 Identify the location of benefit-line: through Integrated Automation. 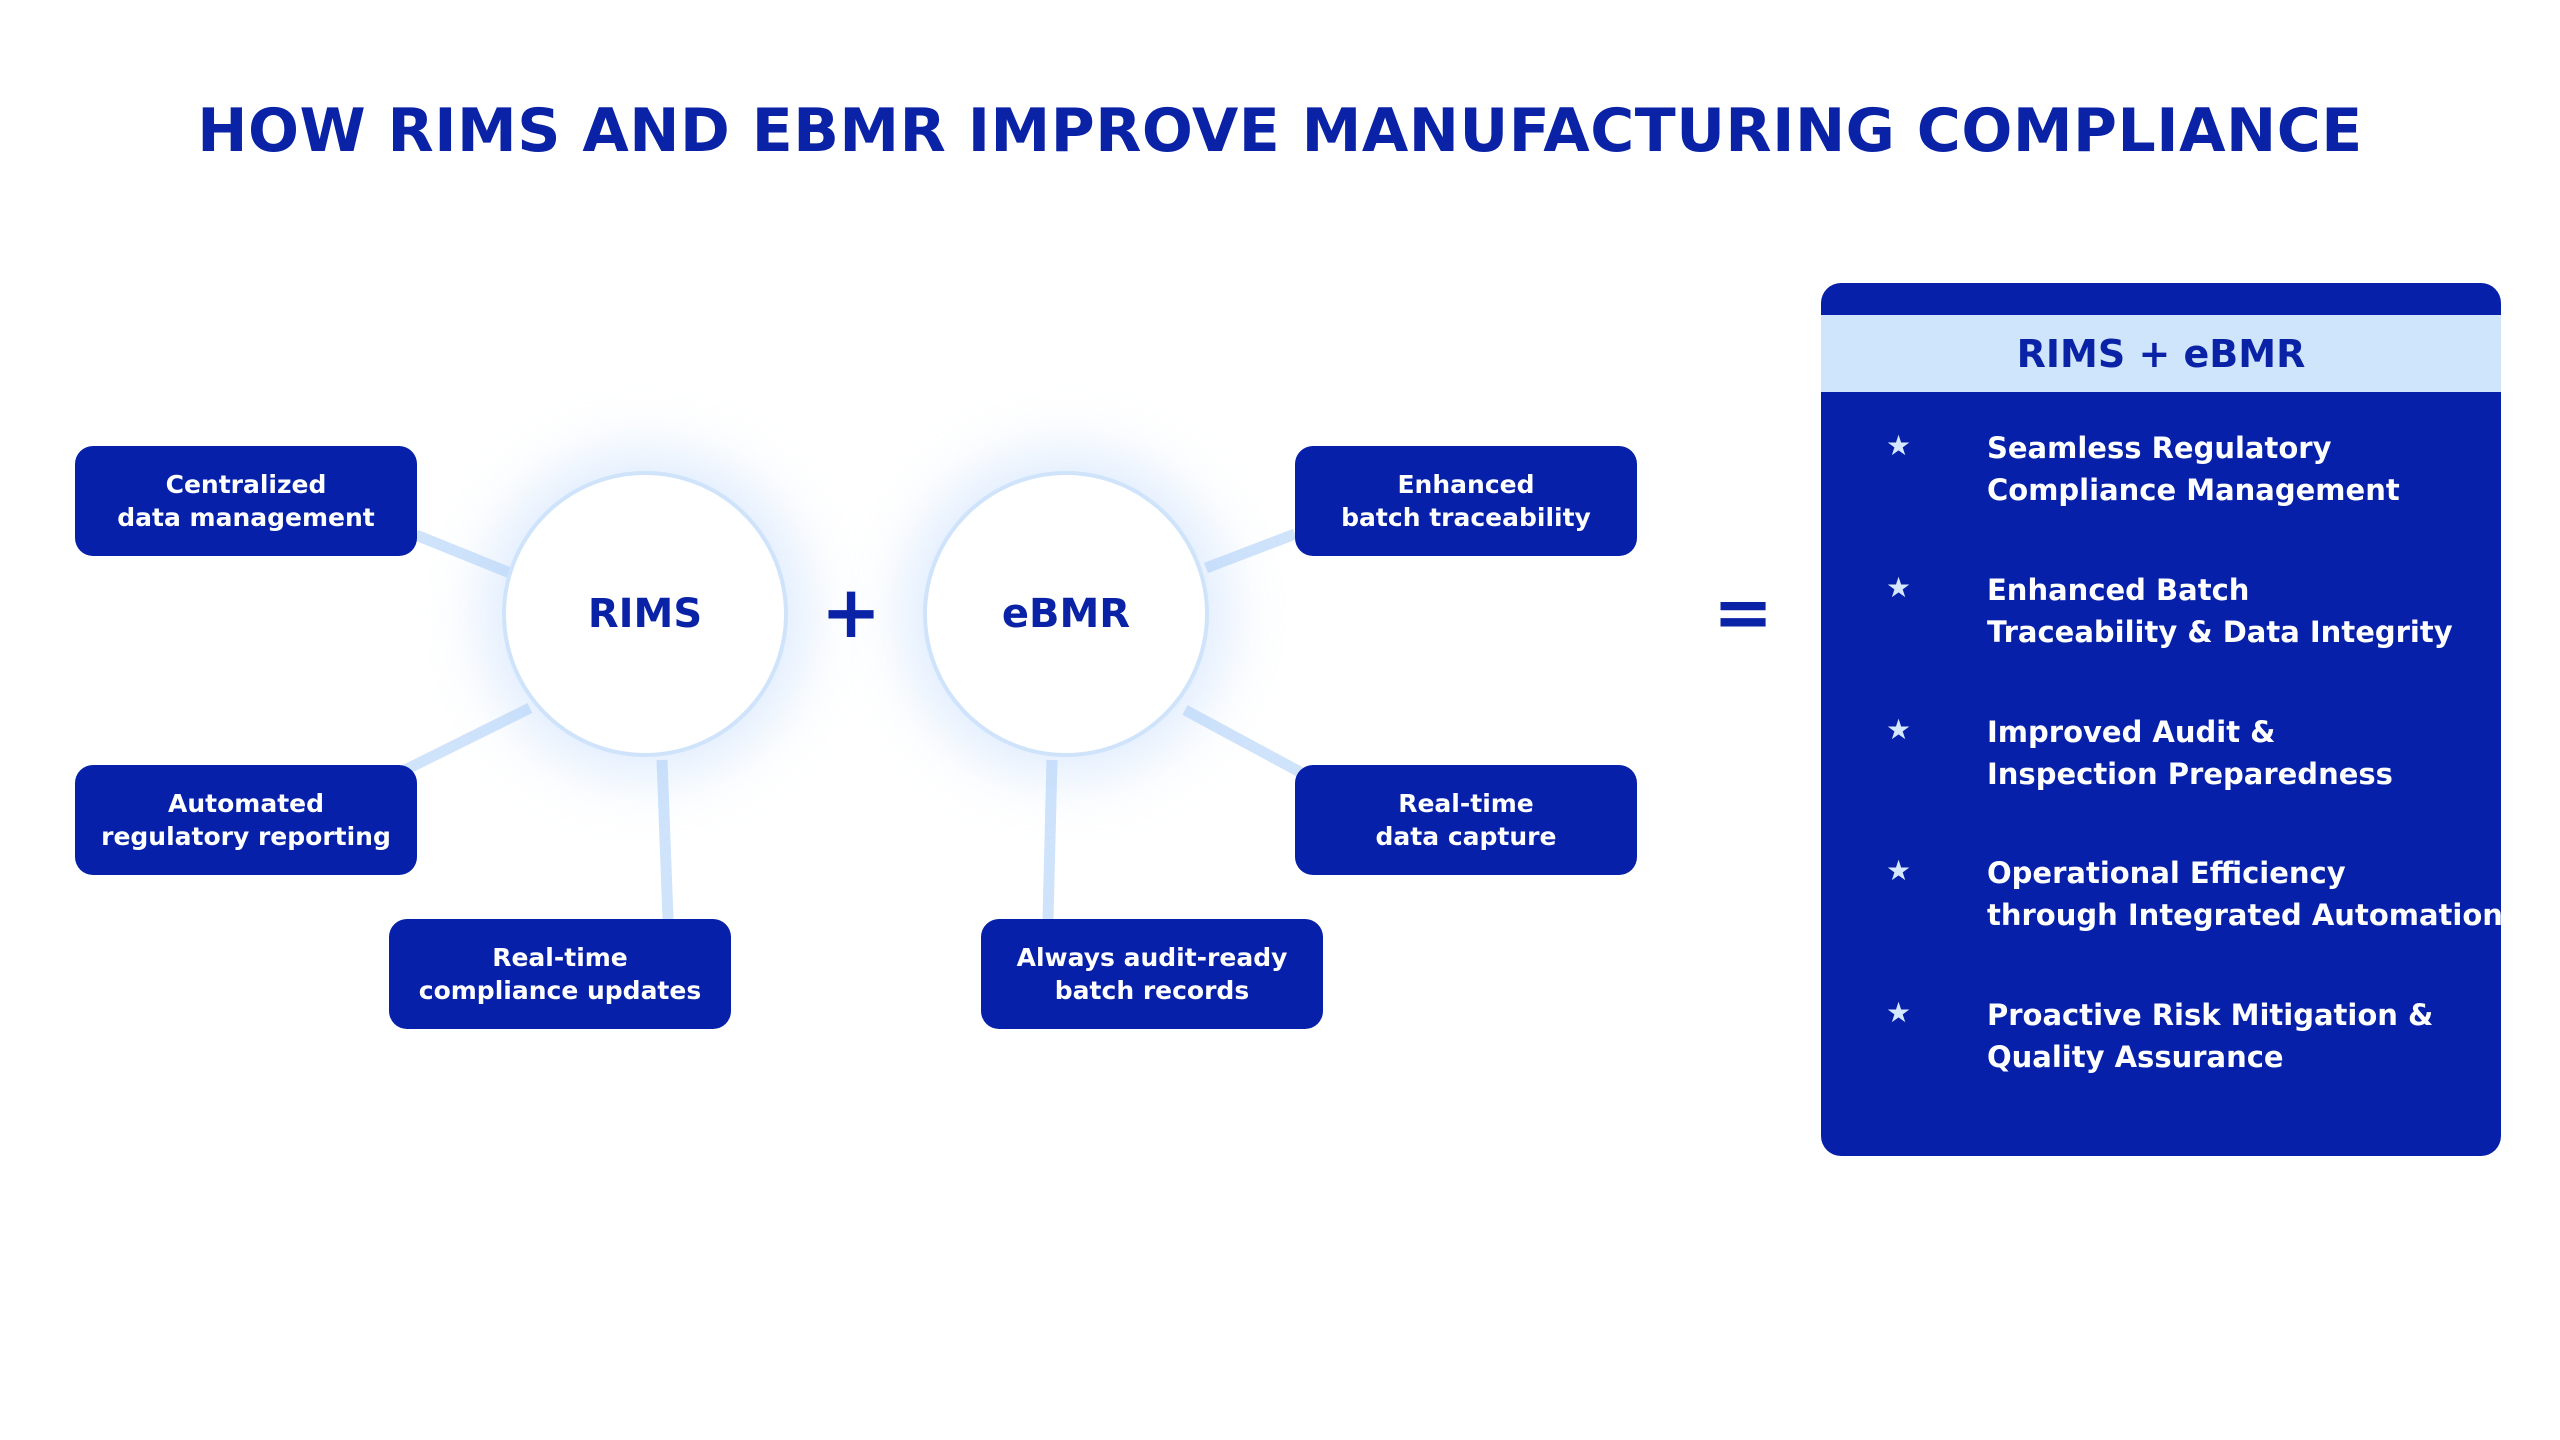
(2244, 915).